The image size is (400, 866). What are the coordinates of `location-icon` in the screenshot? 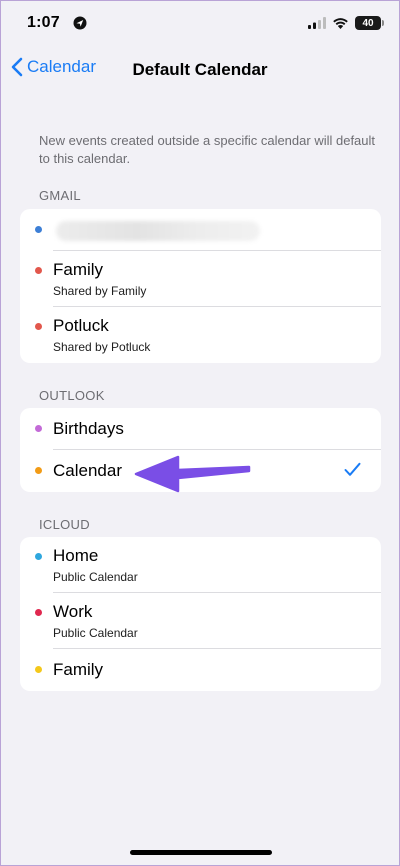 It's located at (80, 23).